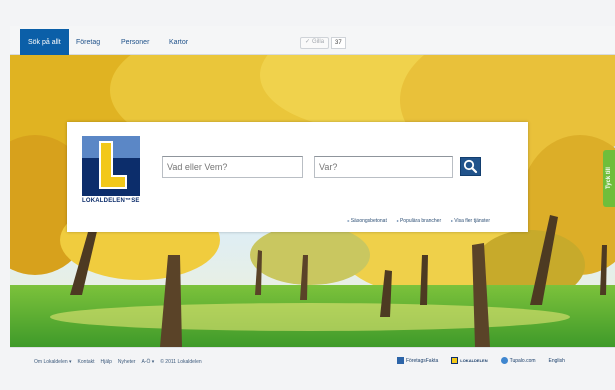  What do you see at coordinates (417, 360) in the screenshot?
I see `partner-foretagsfakta: FöretagsFakta` at bounding box center [417, 360].